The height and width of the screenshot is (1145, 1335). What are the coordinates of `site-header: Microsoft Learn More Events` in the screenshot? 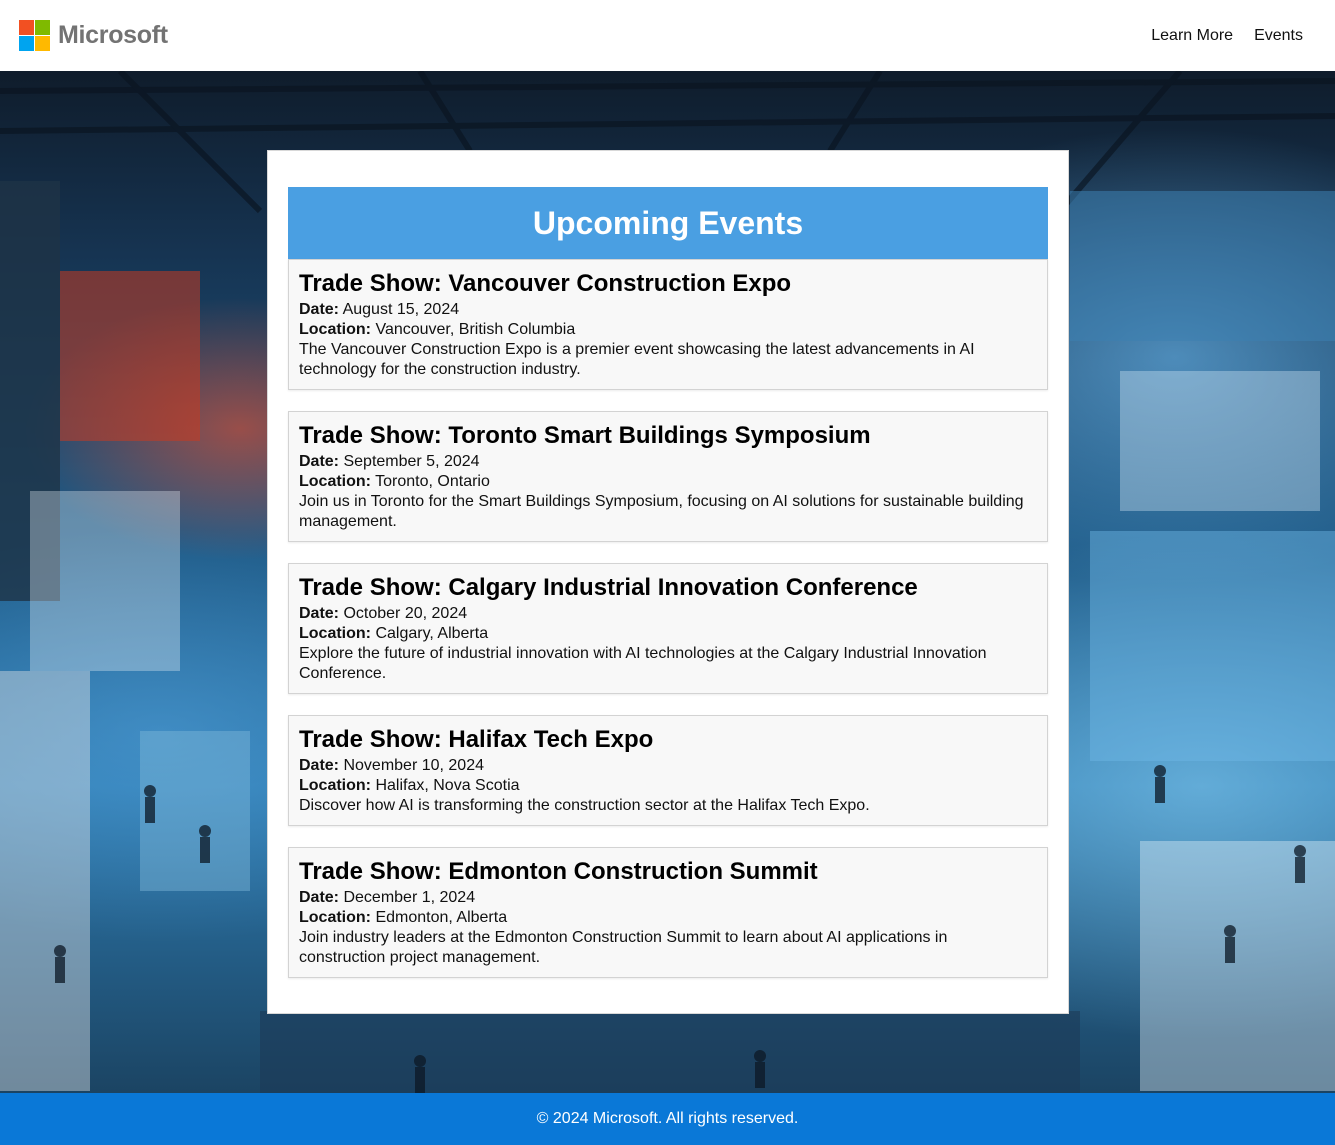 It's located at (667, 35).